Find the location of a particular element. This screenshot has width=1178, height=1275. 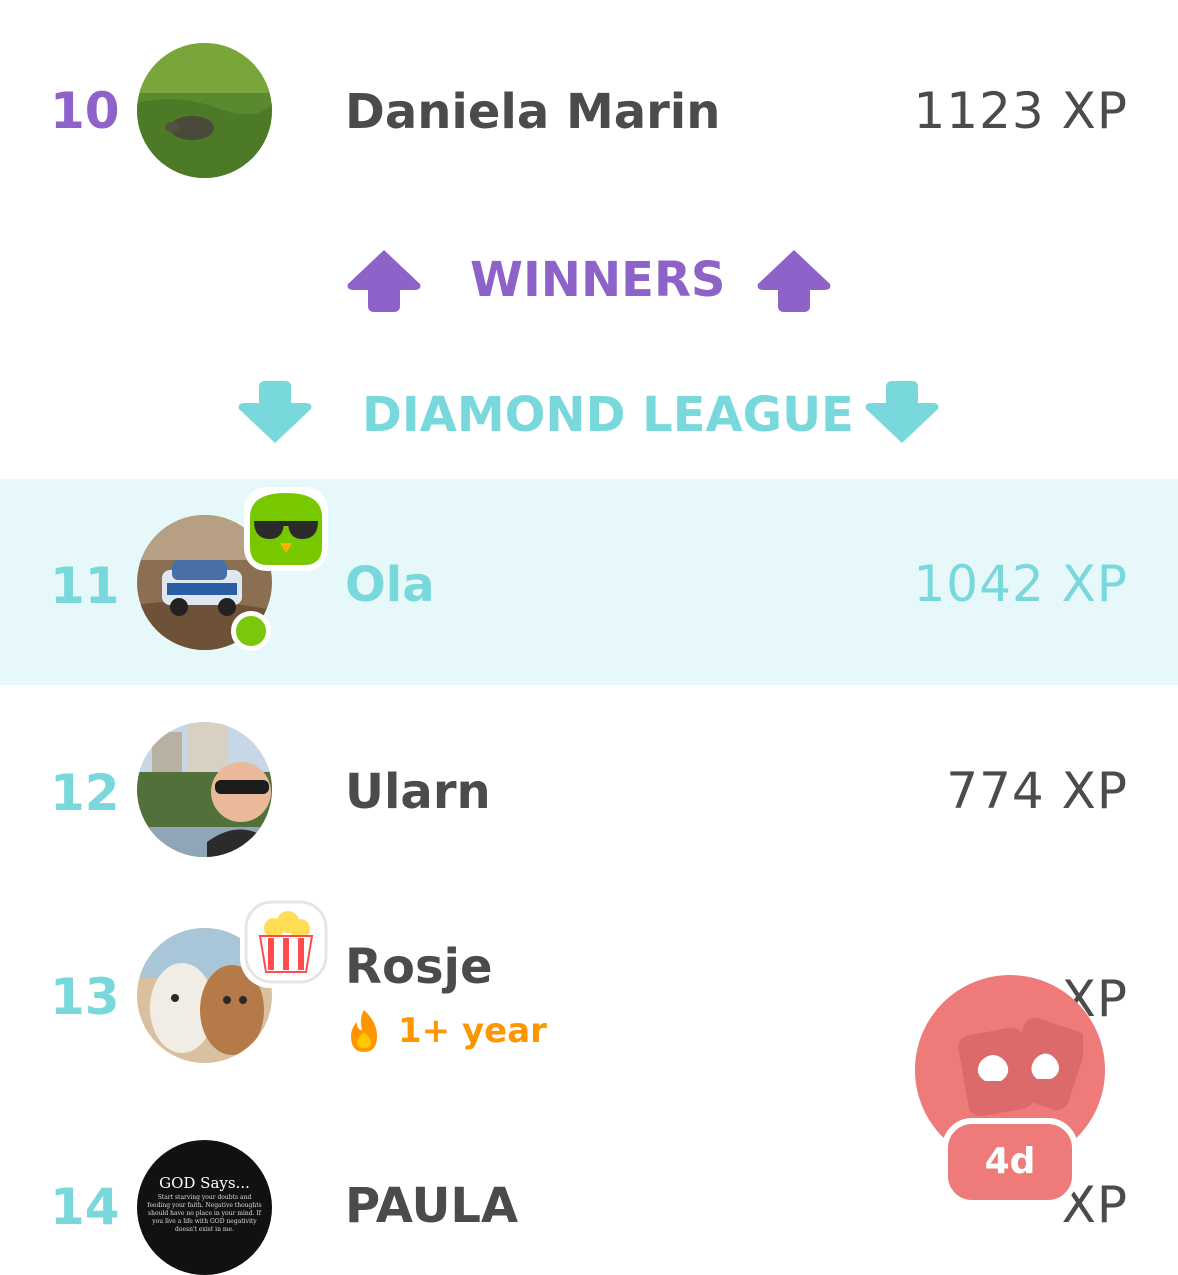

rank-number: 13 is located at coordinates (85, 997).